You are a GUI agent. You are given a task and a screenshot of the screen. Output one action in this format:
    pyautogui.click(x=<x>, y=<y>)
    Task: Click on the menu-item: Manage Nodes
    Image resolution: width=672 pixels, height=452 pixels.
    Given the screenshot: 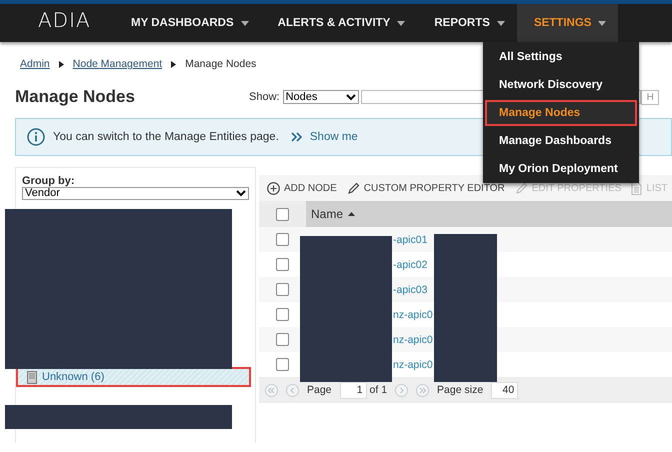 What is the action you would take?
    pyautogui.click(x=561, y=113)
    